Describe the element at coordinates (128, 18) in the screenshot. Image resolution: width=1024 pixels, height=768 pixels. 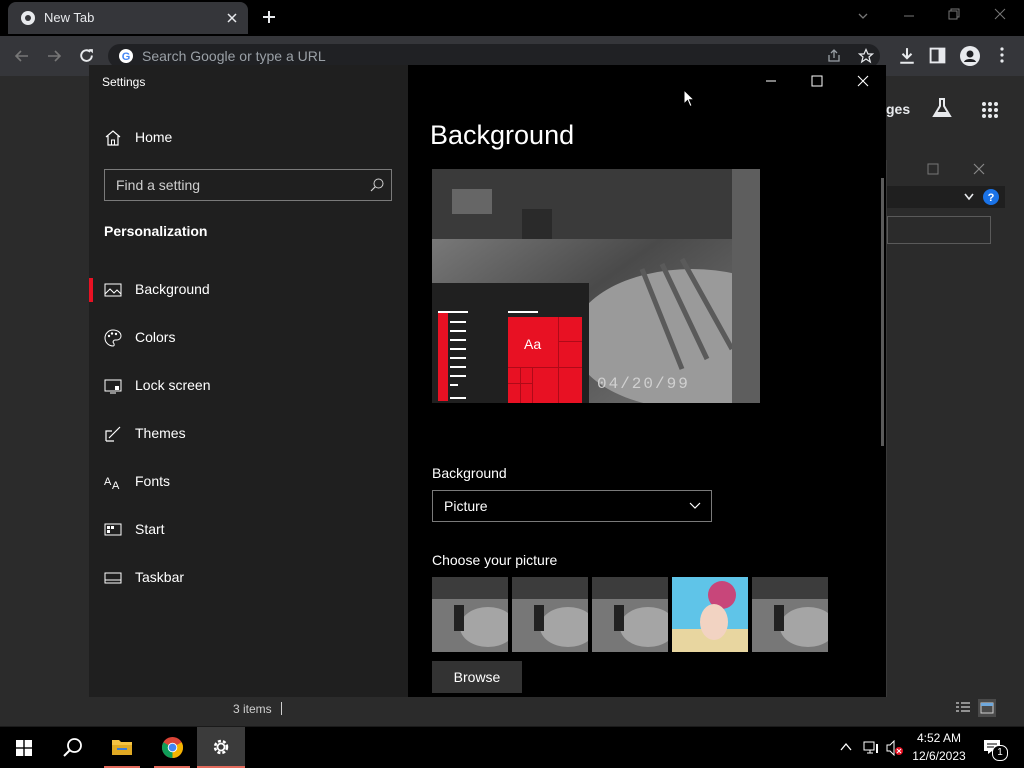
I see `browser-tab: New Tab` at that location.